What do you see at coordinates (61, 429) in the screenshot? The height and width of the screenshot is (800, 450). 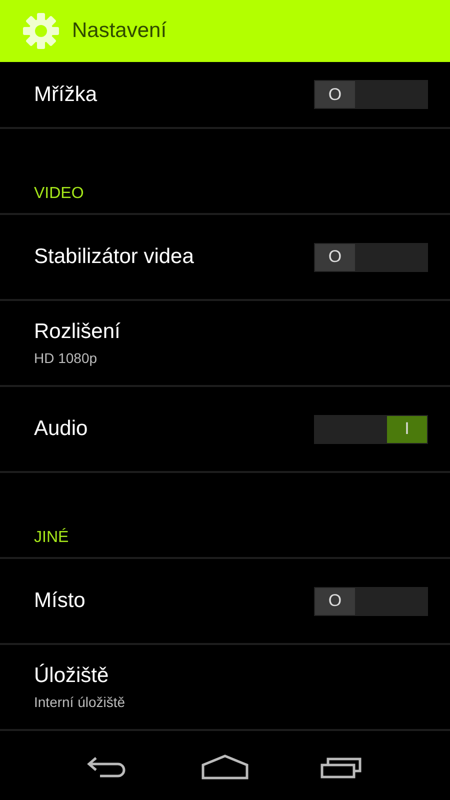 I see `setting-label: Audio` at bounding box center [61, 429].